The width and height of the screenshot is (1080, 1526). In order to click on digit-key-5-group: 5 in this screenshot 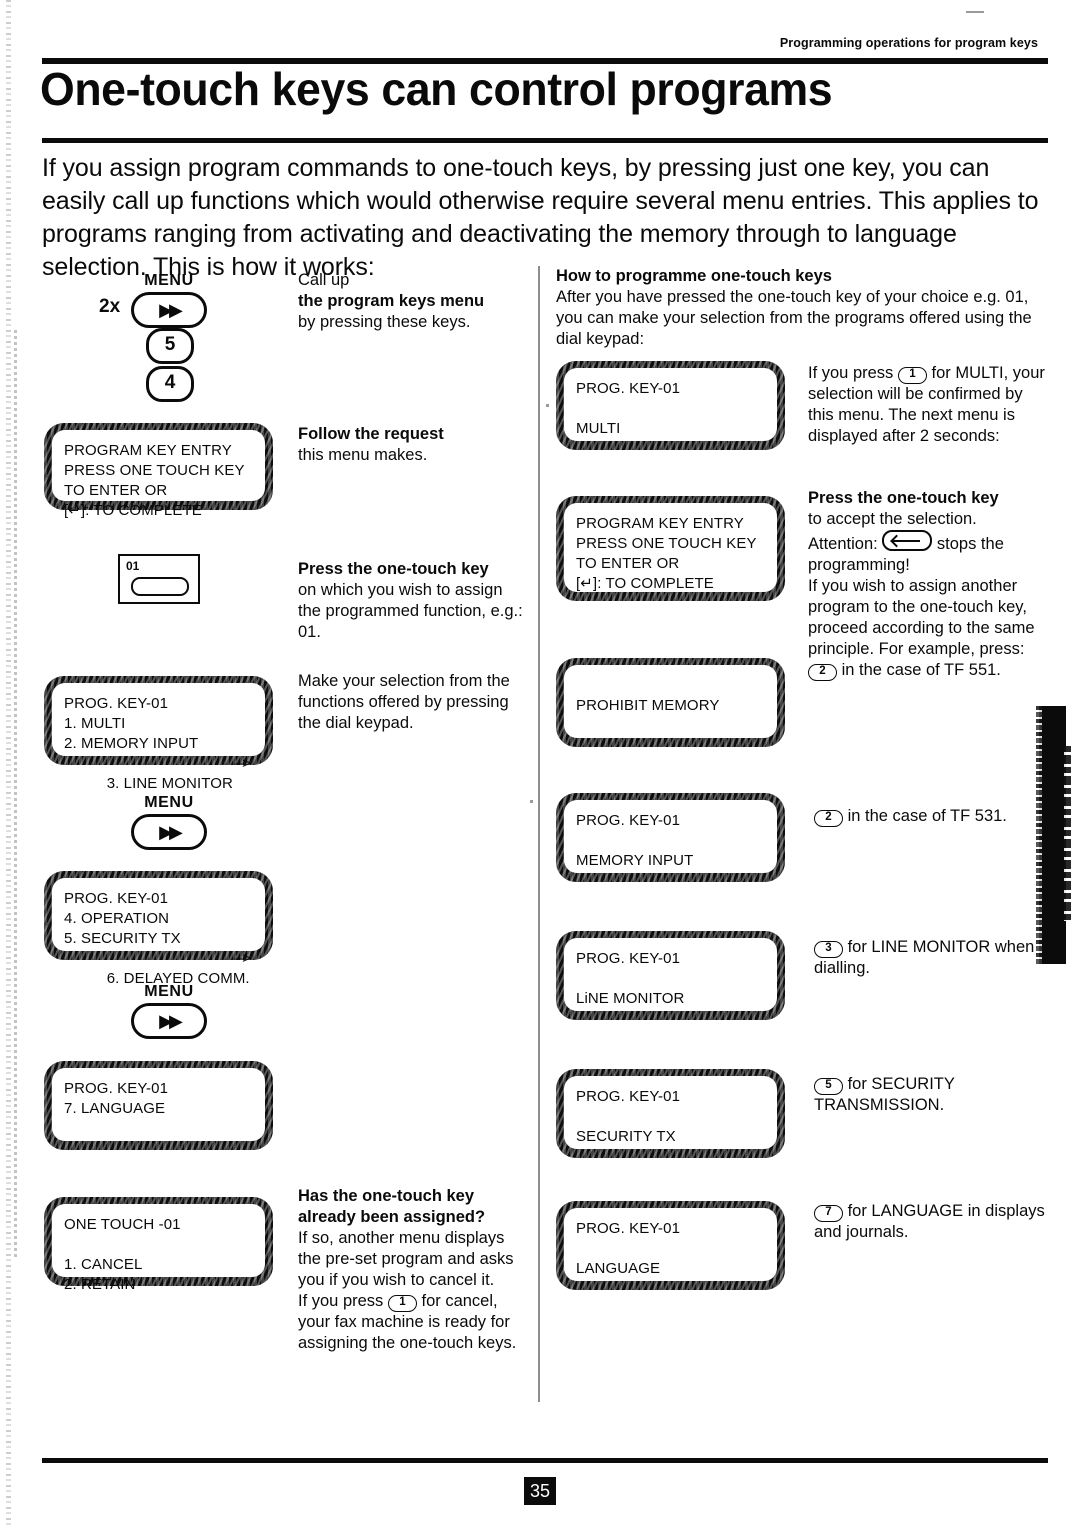, I will do `click(170, 346)`.